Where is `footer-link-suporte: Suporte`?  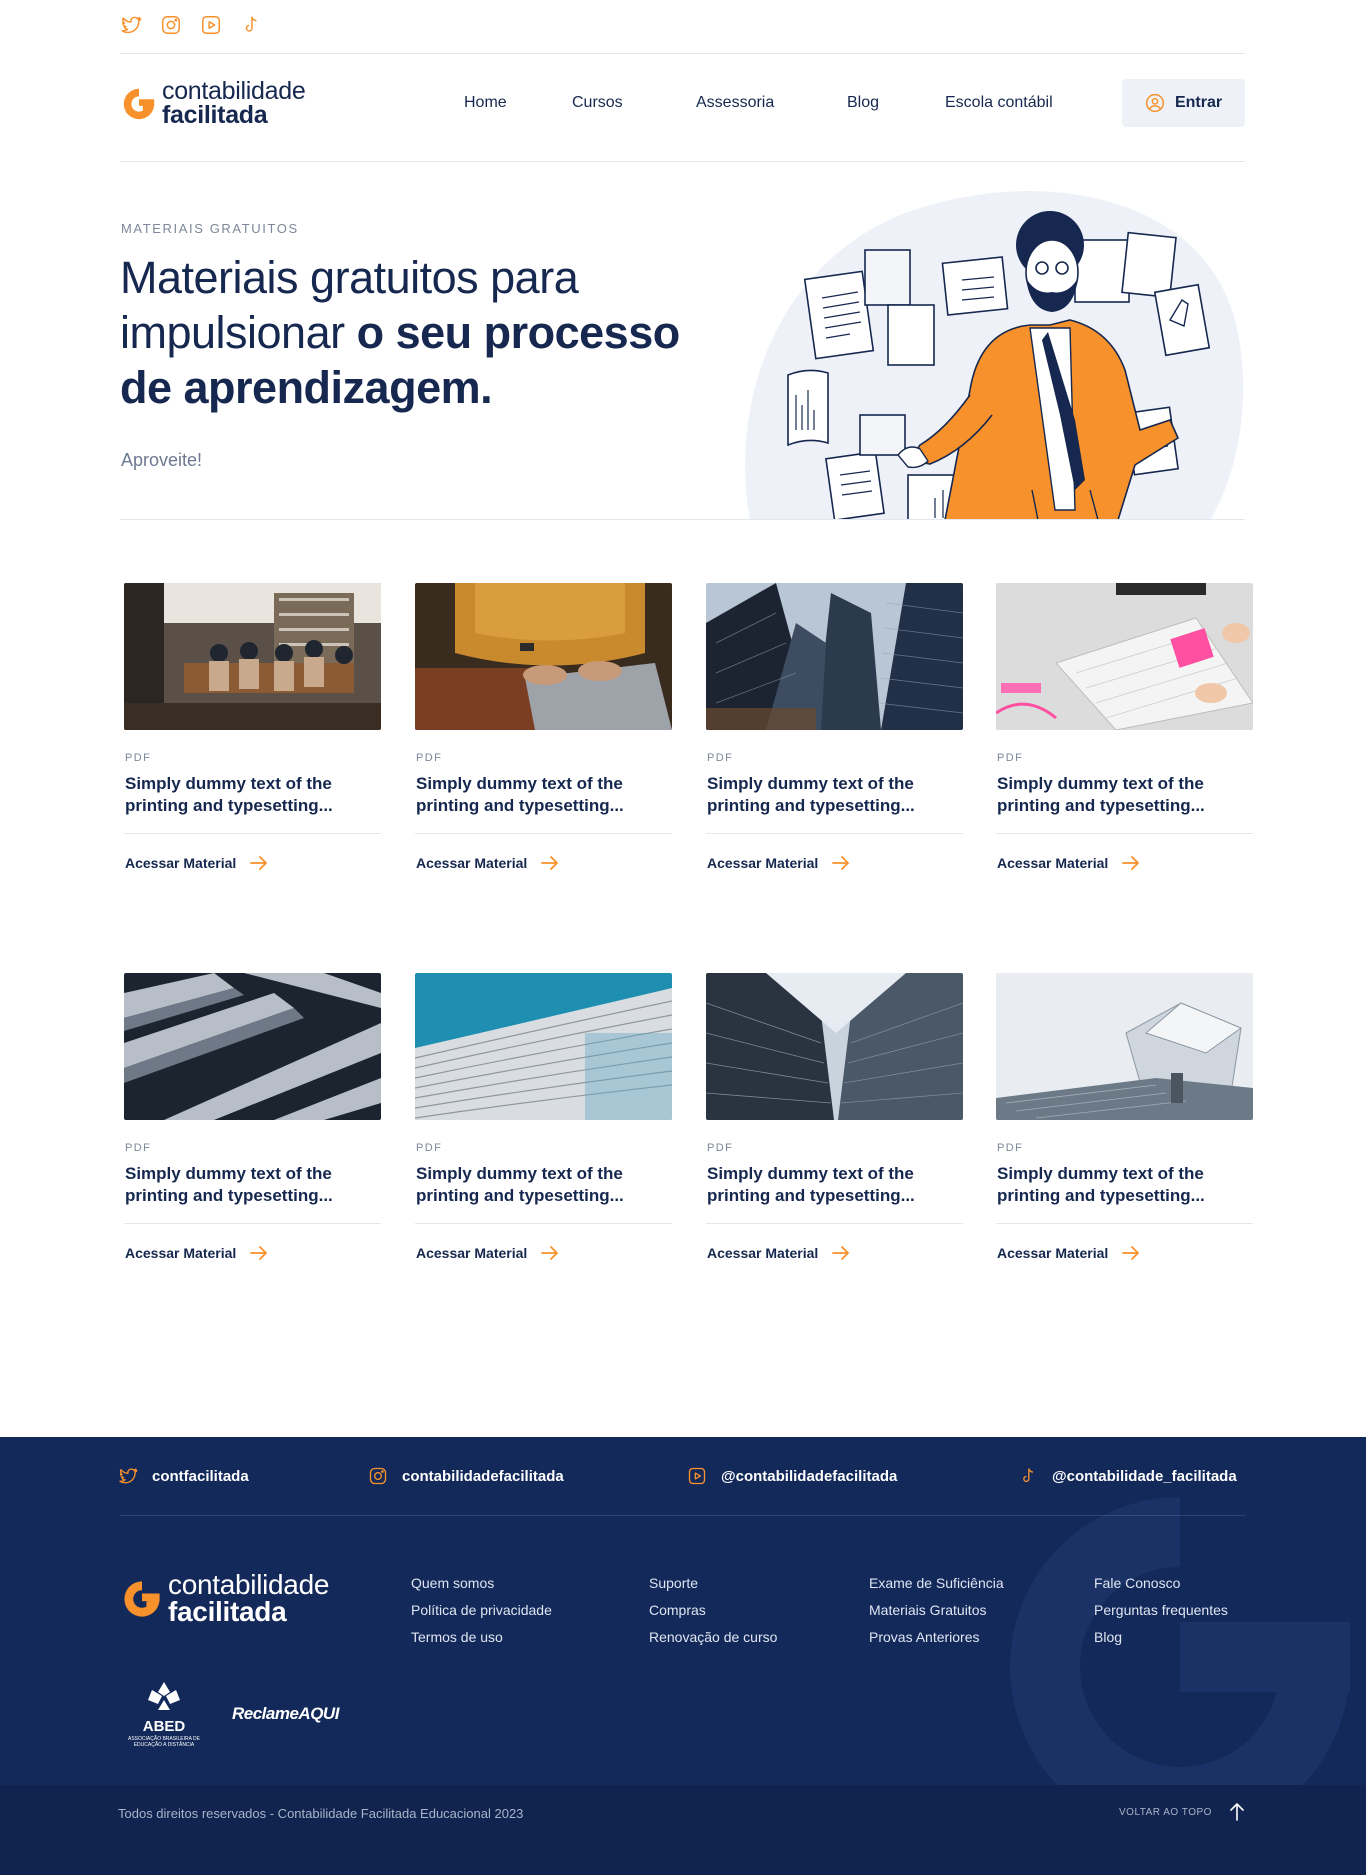
footer-link-suporte: Suporte is located at coordinates (713, 1583).